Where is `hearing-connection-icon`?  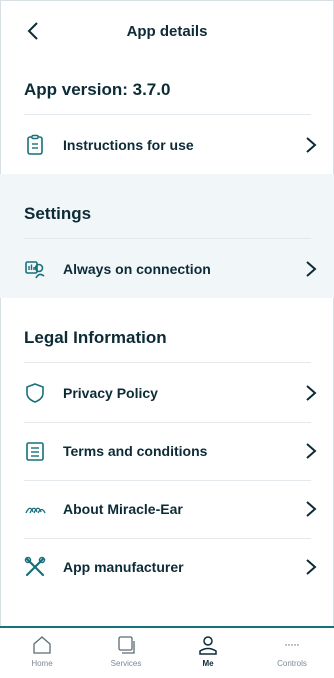 hearing-connection-icon is located at coordinates (35, 270).